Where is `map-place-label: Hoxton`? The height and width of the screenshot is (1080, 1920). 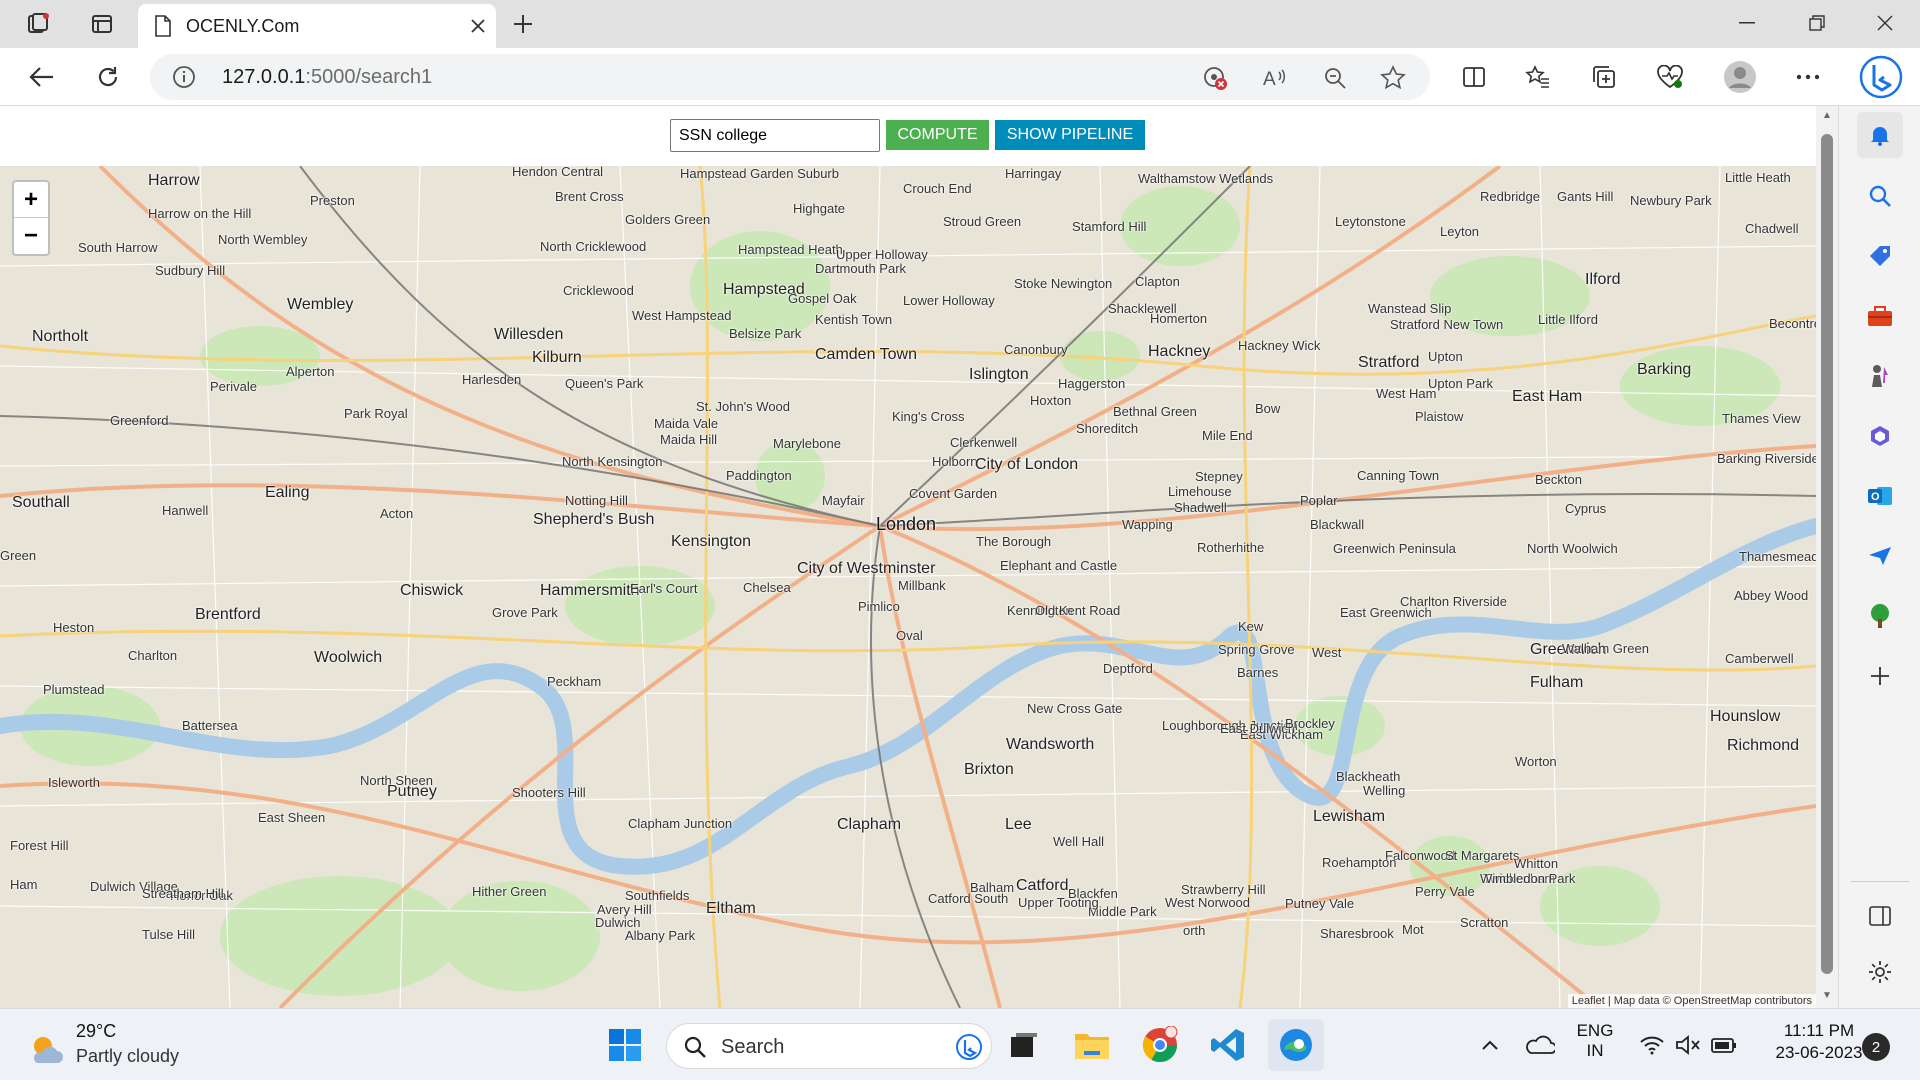
map-place-label: Hoxton is located at coordinates (1051, 400).